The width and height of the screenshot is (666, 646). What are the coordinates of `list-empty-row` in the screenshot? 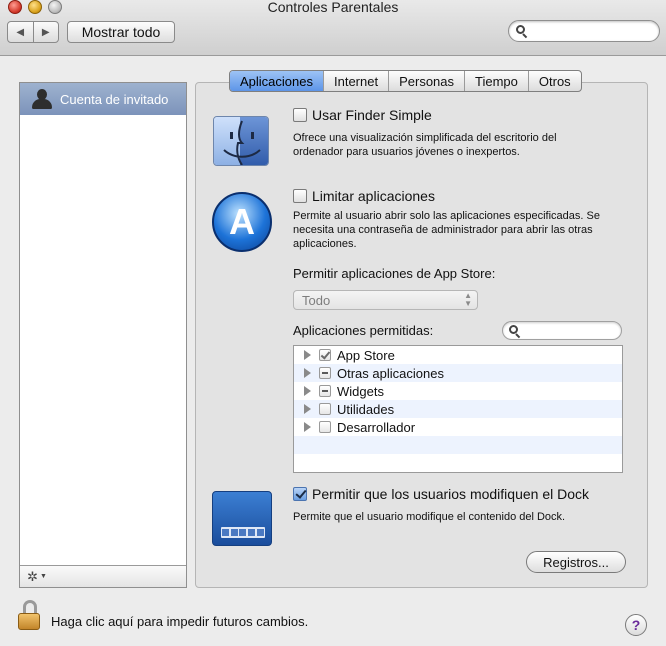 It's located at (458, 445).